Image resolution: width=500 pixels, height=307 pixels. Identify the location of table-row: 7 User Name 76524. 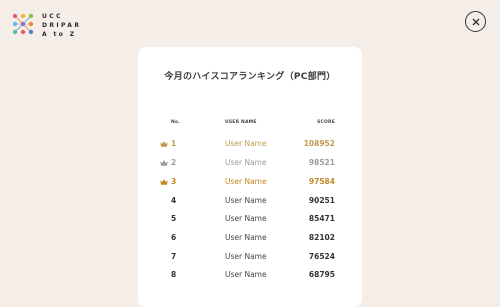
(250, 259).